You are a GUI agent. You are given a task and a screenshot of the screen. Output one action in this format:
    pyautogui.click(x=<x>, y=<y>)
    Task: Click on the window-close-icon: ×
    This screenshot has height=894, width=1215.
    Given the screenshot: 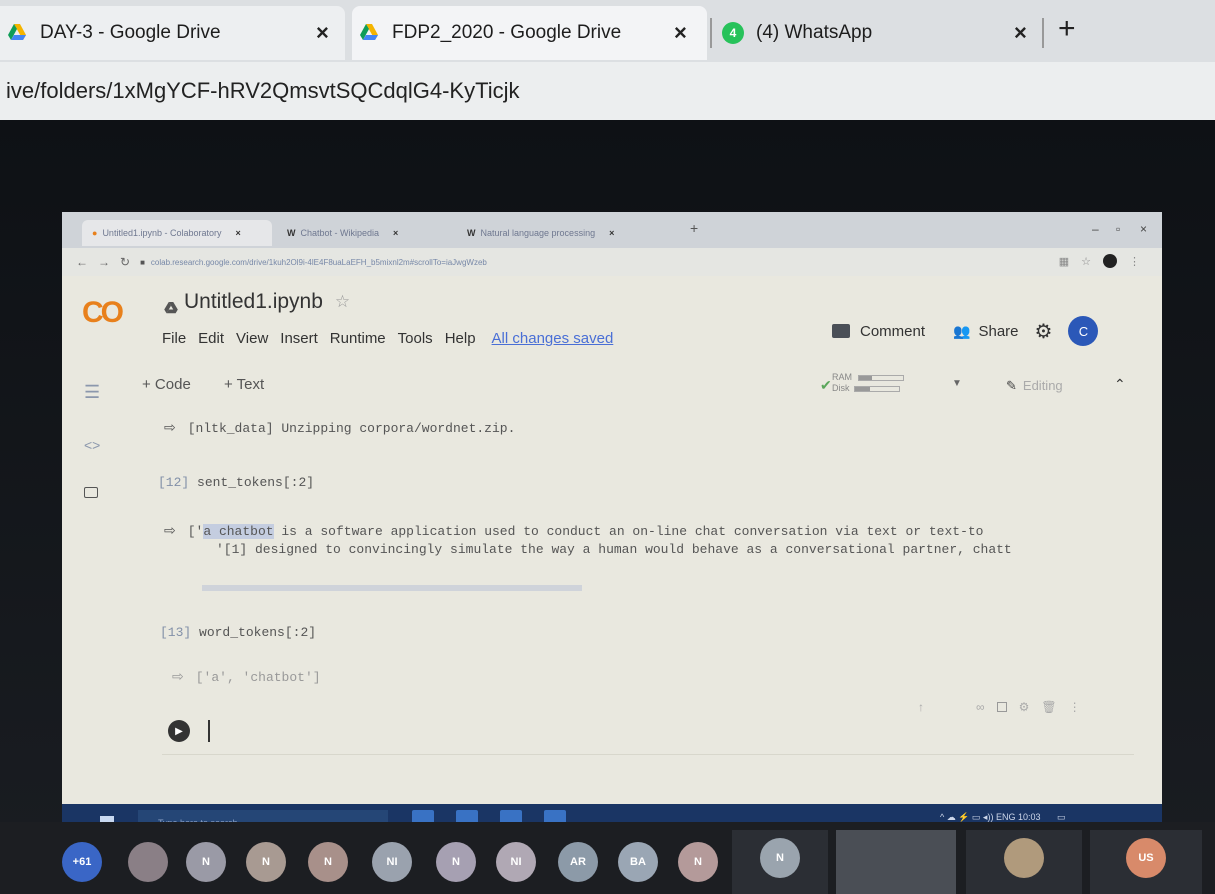 What is the action you would take?
    pyautogui.click(x=1143, y=229)
    